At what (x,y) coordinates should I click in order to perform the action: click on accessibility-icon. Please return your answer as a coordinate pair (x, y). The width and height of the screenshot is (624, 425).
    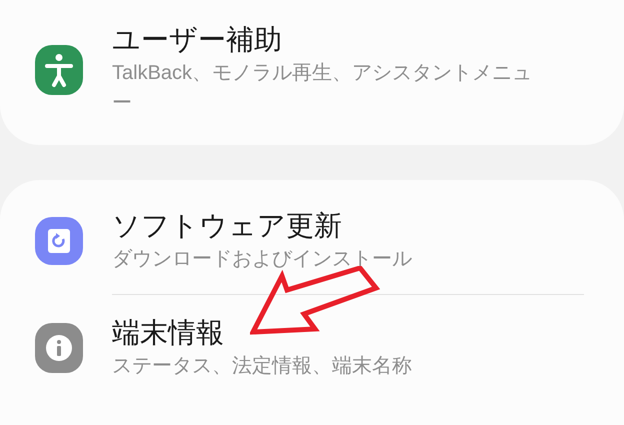
    Looking at the image, I should click on (59, 70).